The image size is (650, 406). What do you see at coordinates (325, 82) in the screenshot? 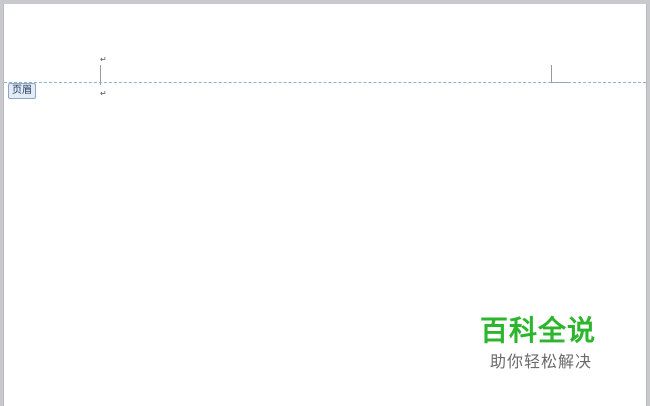
I see `header-boundary-line` at bounding box center [325, 82].